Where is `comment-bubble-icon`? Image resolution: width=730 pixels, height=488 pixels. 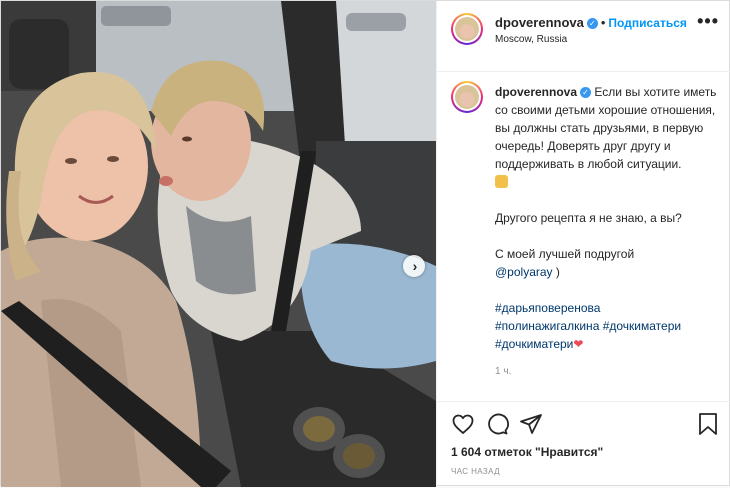
comment-bubble-icon is located at coordinates (497, 424).